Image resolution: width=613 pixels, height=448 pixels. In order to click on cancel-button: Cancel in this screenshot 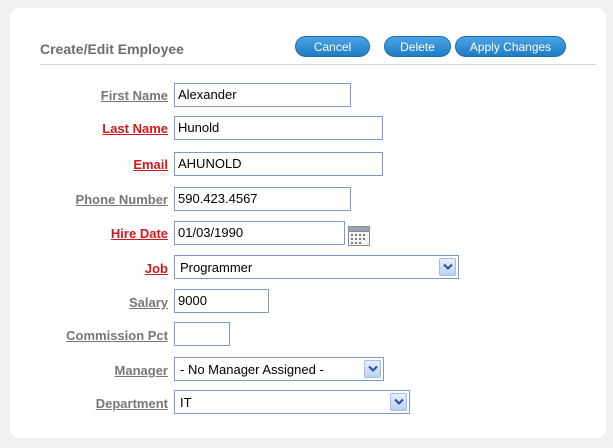, I will do `click(332, 46)`.